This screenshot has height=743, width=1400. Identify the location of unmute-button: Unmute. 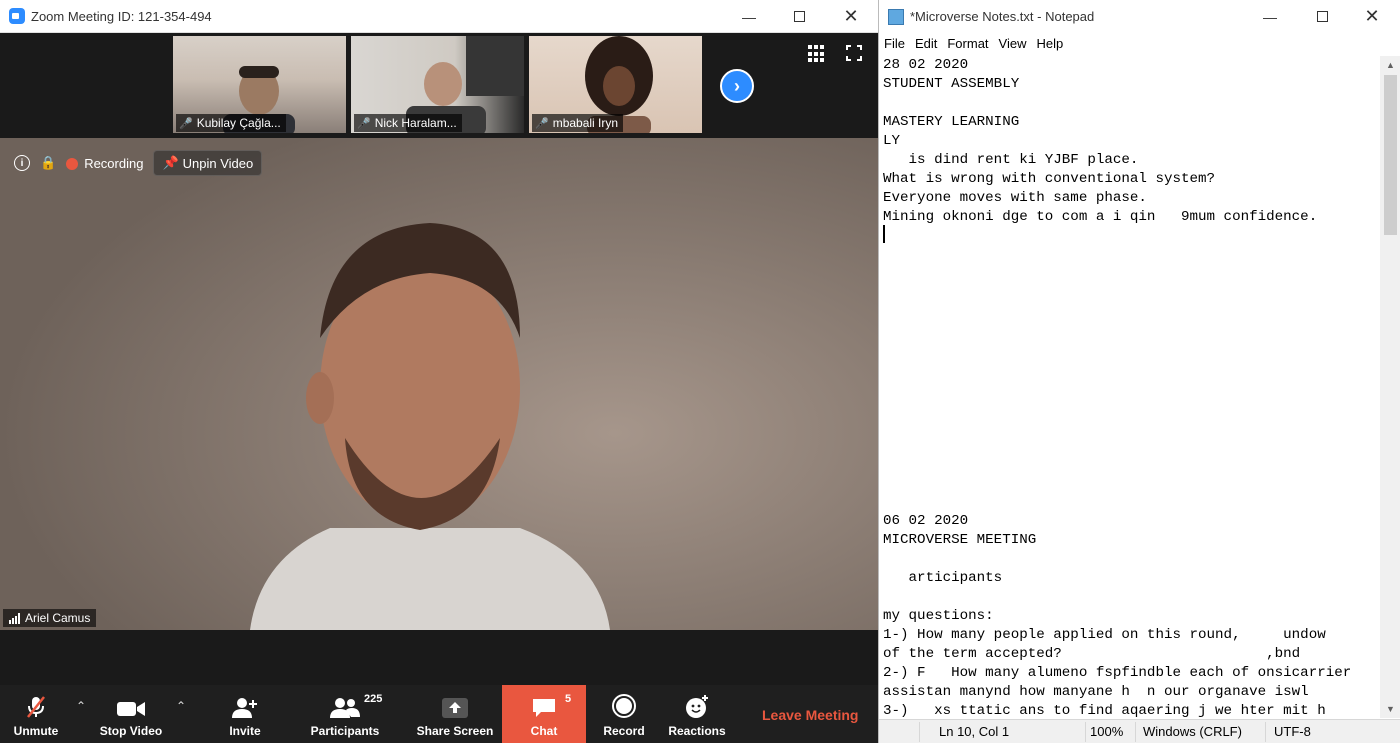
(36, 714).